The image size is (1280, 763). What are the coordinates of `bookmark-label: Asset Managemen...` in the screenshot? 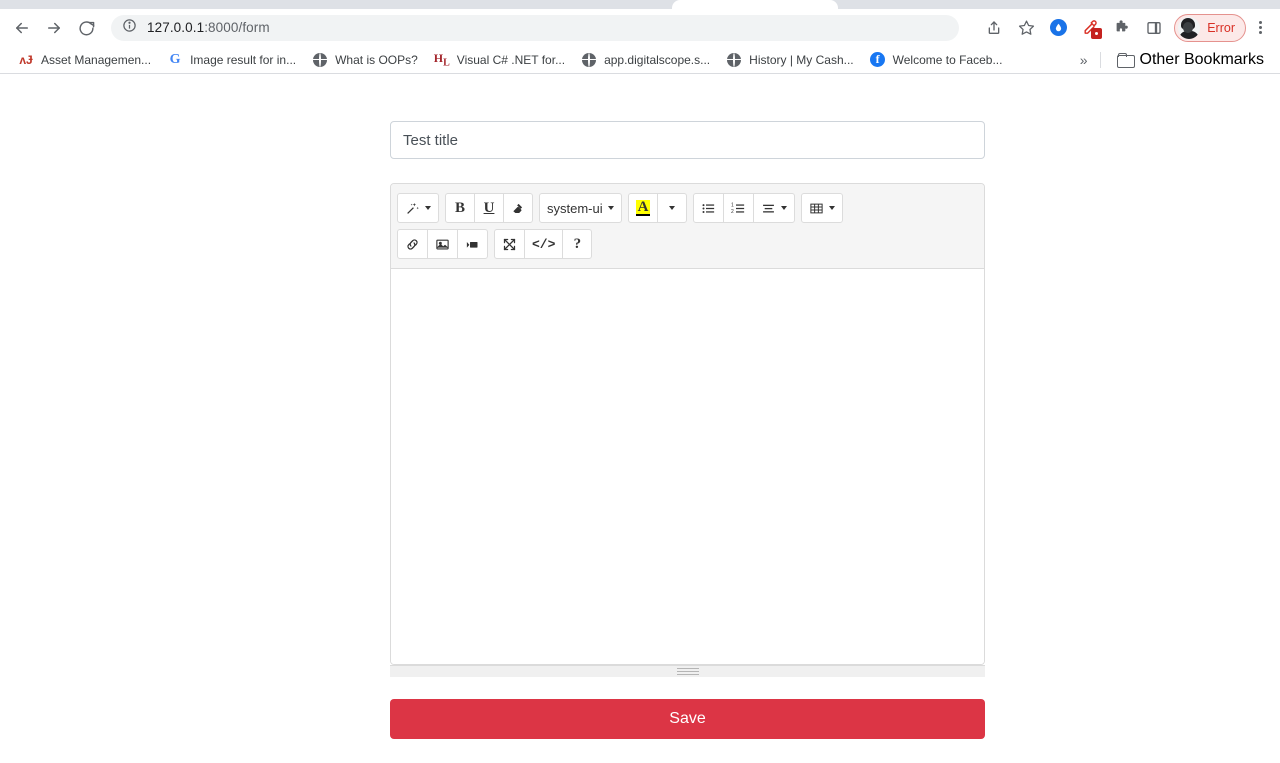 It's located at (96, 59).